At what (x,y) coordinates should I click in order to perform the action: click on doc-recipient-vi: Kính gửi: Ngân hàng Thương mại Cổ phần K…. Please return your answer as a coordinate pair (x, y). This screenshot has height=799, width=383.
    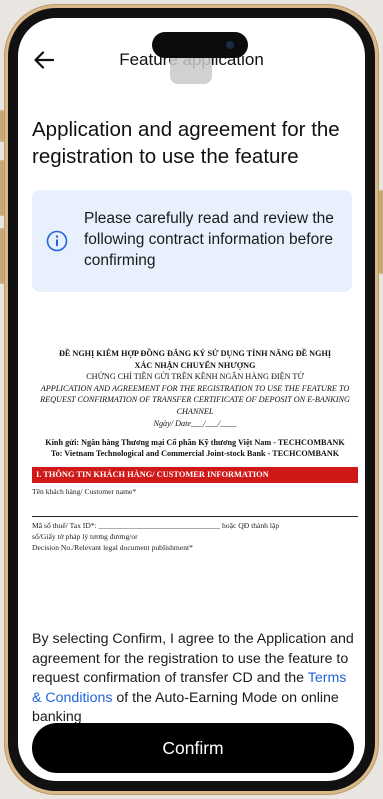
    Looking at the image, I should click on (195, 443).